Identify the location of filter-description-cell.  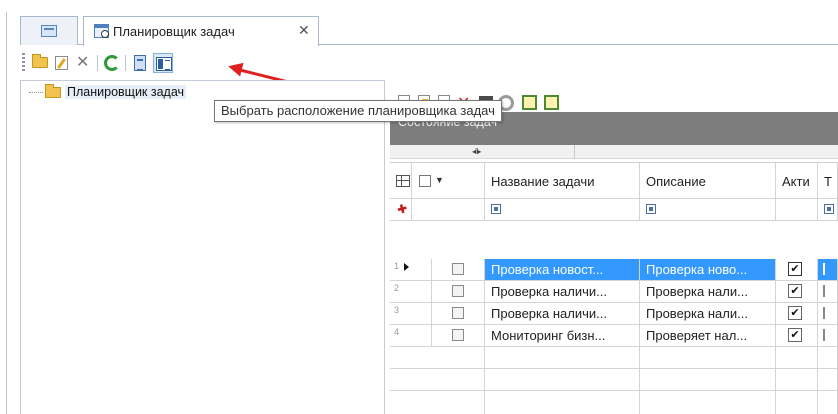
(708, 210).